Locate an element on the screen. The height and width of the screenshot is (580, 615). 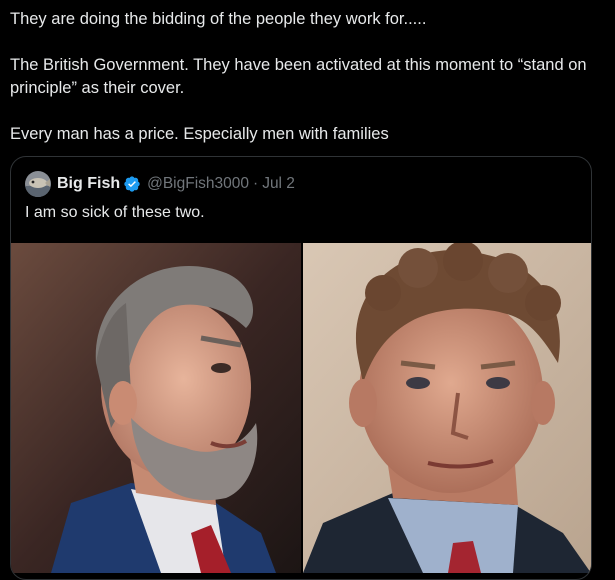
quoted-author-name: Big Fish is located at coordinates (88, 184).